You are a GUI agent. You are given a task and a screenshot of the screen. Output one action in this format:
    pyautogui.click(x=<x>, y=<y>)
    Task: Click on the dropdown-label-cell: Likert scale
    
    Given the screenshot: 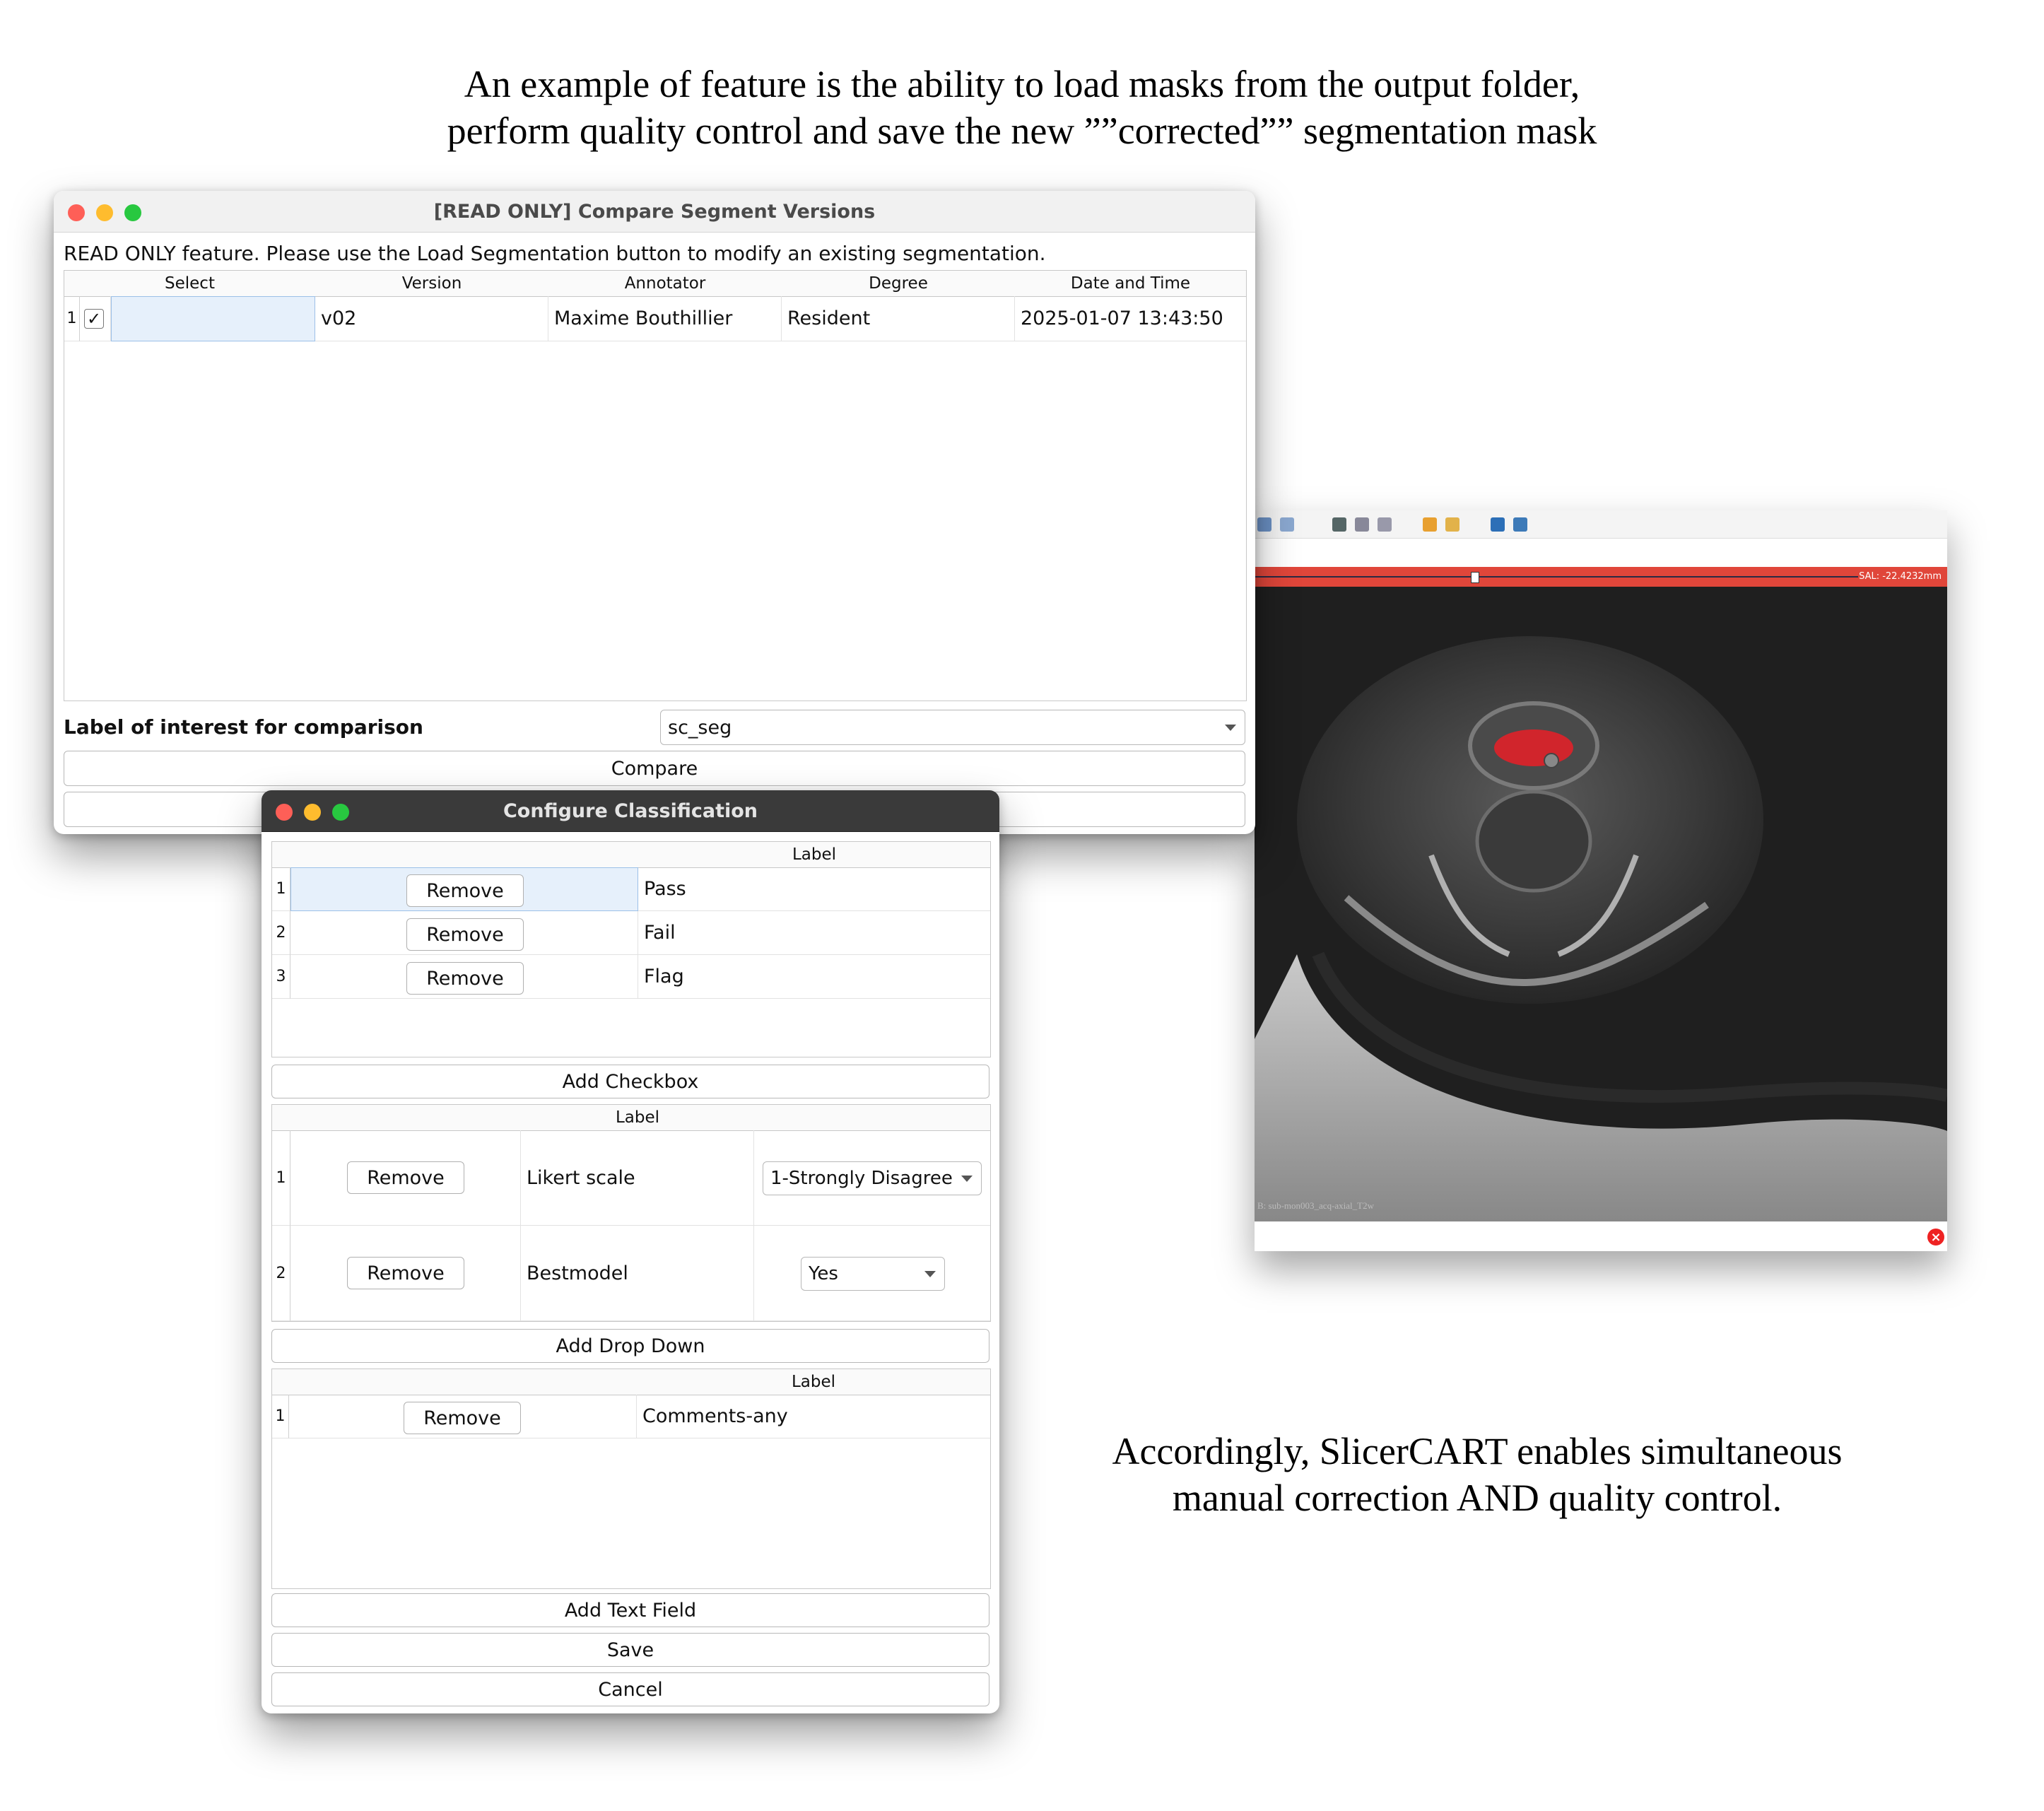 What is the action you would take?
    pyautogui.click(x=637, y=1178)
    